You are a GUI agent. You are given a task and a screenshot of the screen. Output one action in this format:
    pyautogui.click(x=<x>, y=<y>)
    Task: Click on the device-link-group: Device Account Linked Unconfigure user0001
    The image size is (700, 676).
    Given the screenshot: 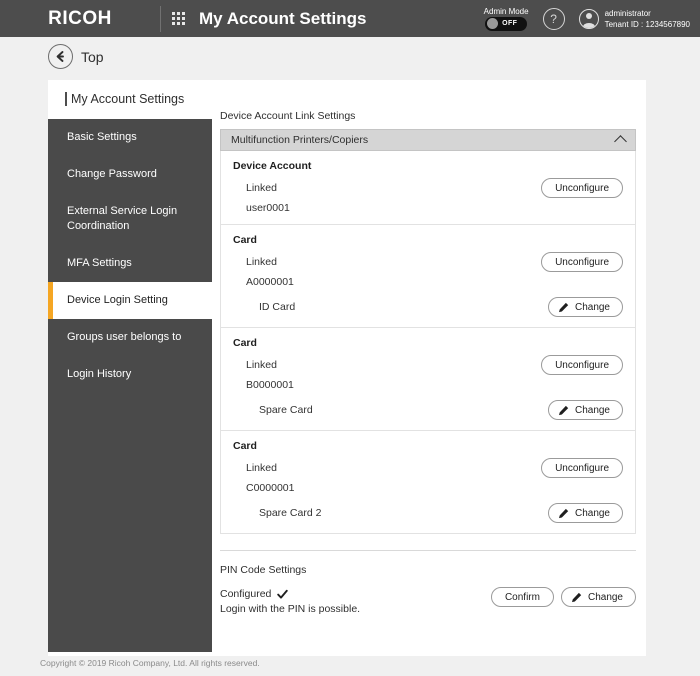 What is the action you would take?
    pyautogui.click(x=428, y=188)
    